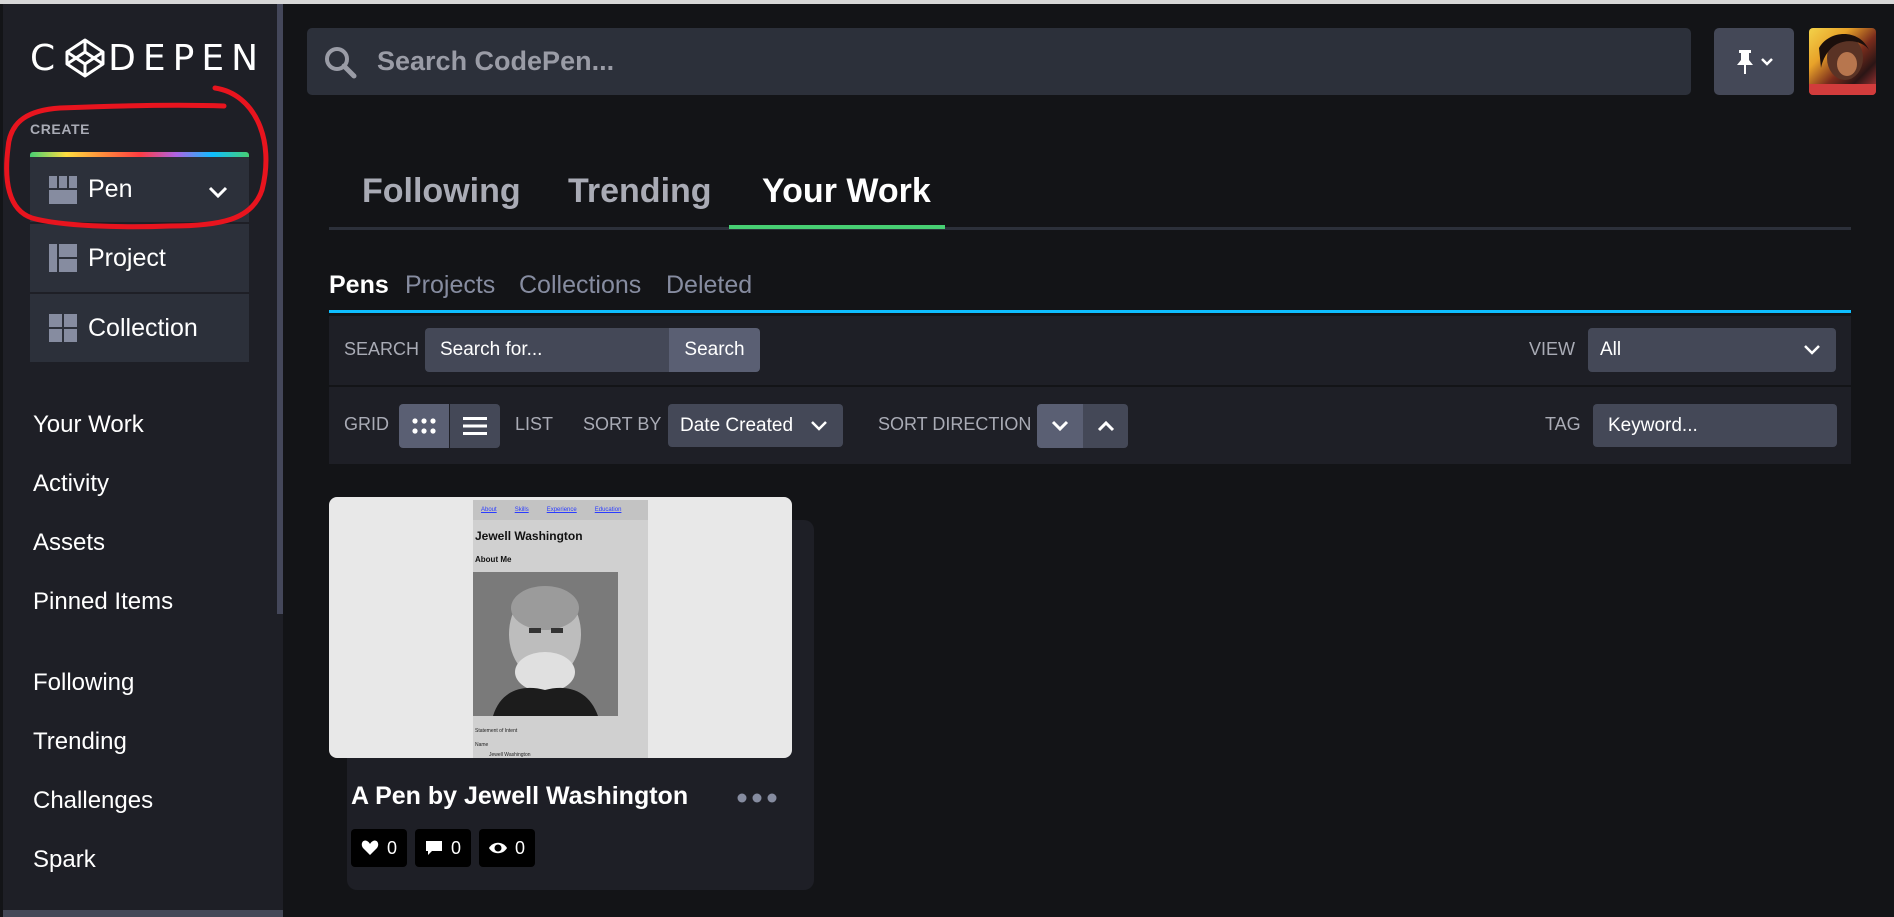 This screenshot has height=917, width=1894. What do you see at coordinates (143, 327) in the screenshot?
I see `create-collection-label: Collection` at bounding box center [143, 327].